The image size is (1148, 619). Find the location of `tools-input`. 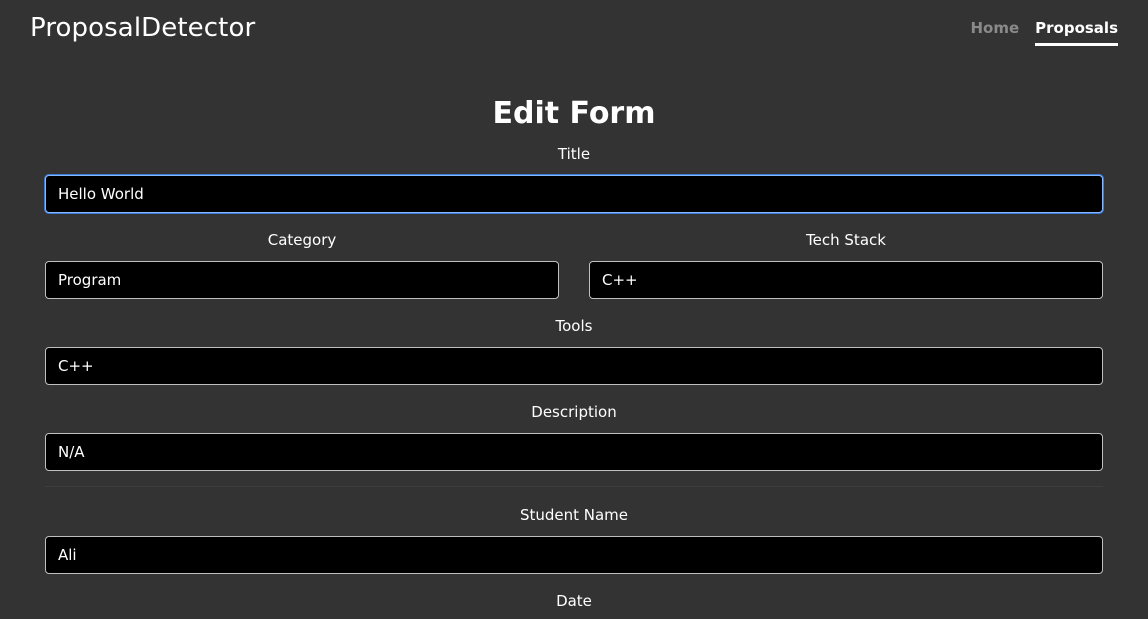

tools-input is located at coordinates (574, 366).